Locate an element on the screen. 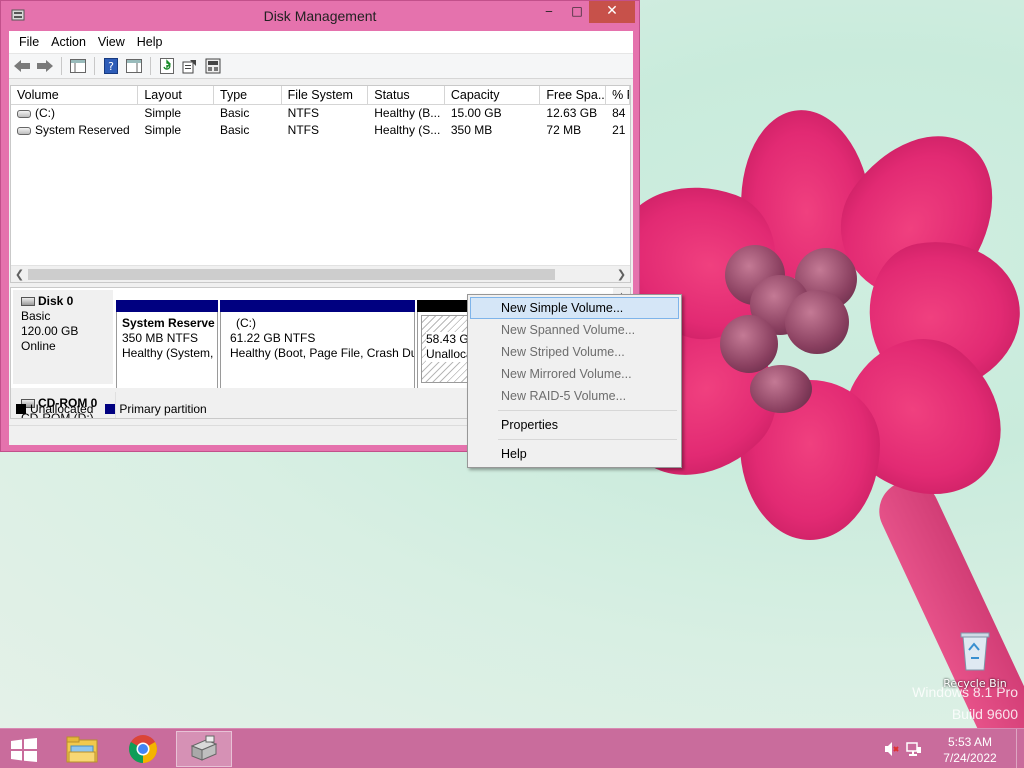  cell-percent-free: 21 is located at coordinates (619, 130).